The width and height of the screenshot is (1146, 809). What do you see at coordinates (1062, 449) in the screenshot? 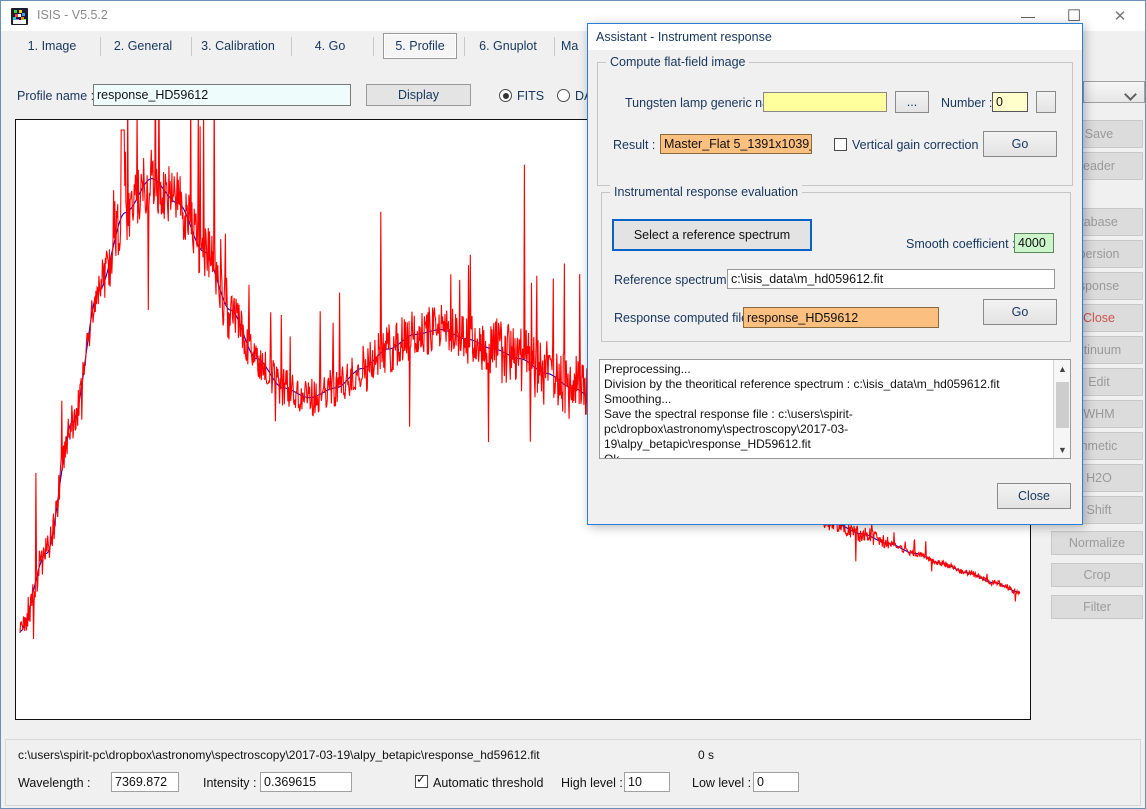
I see `scroll-down-icon: ▼` at bounding box center [1062, 449].